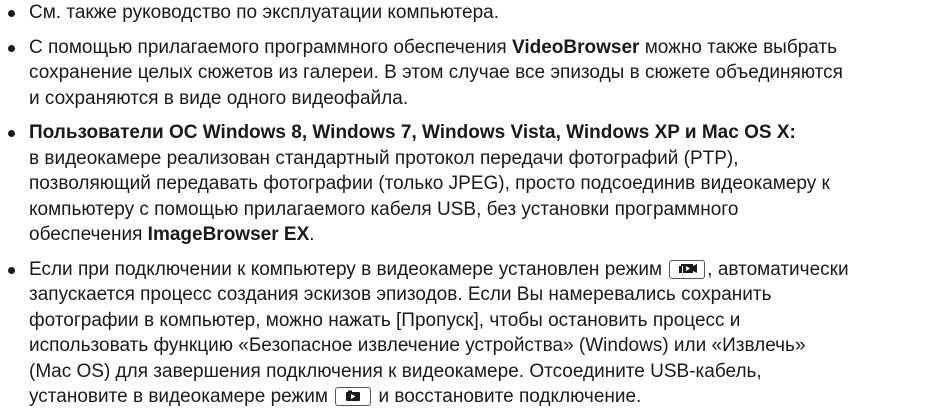 The image size is (937, 410). What do you see at coordinates (483, 235) in the screenshot?
I see `note-line: обеспечения ImageBrowser EX.` at bounding box center [483, 235].